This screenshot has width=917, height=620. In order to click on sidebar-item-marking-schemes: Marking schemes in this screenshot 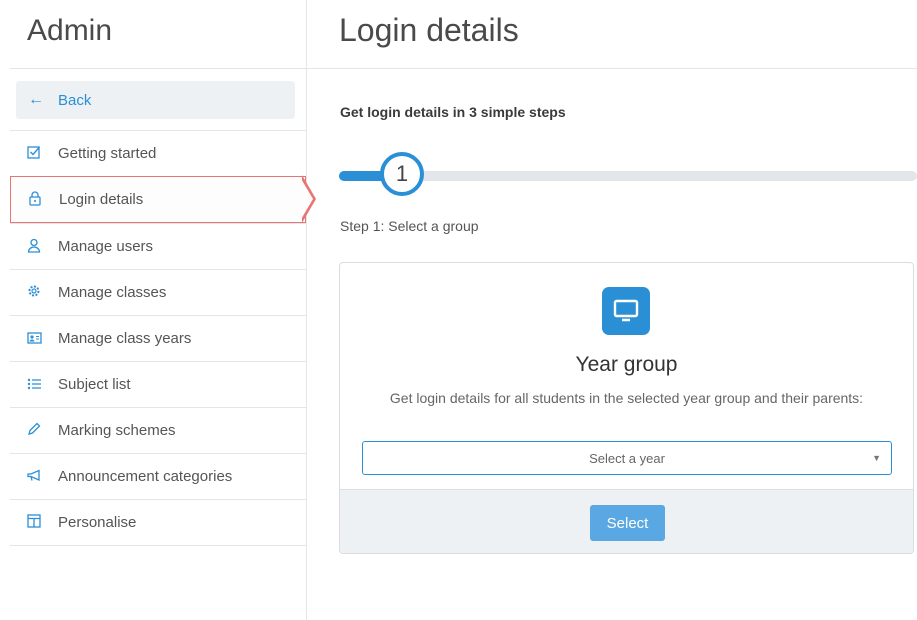, I will do `click(158, 430)`.